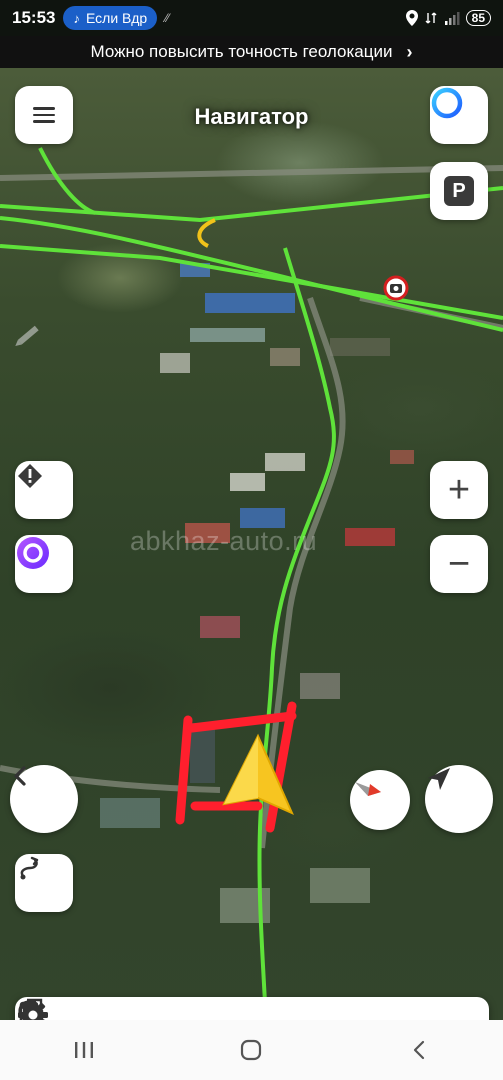 Image resolution: width=503 pixels, height=1080 pixels. I want to click on watermark: abkhaz-auto.ru, so click(224, 541).